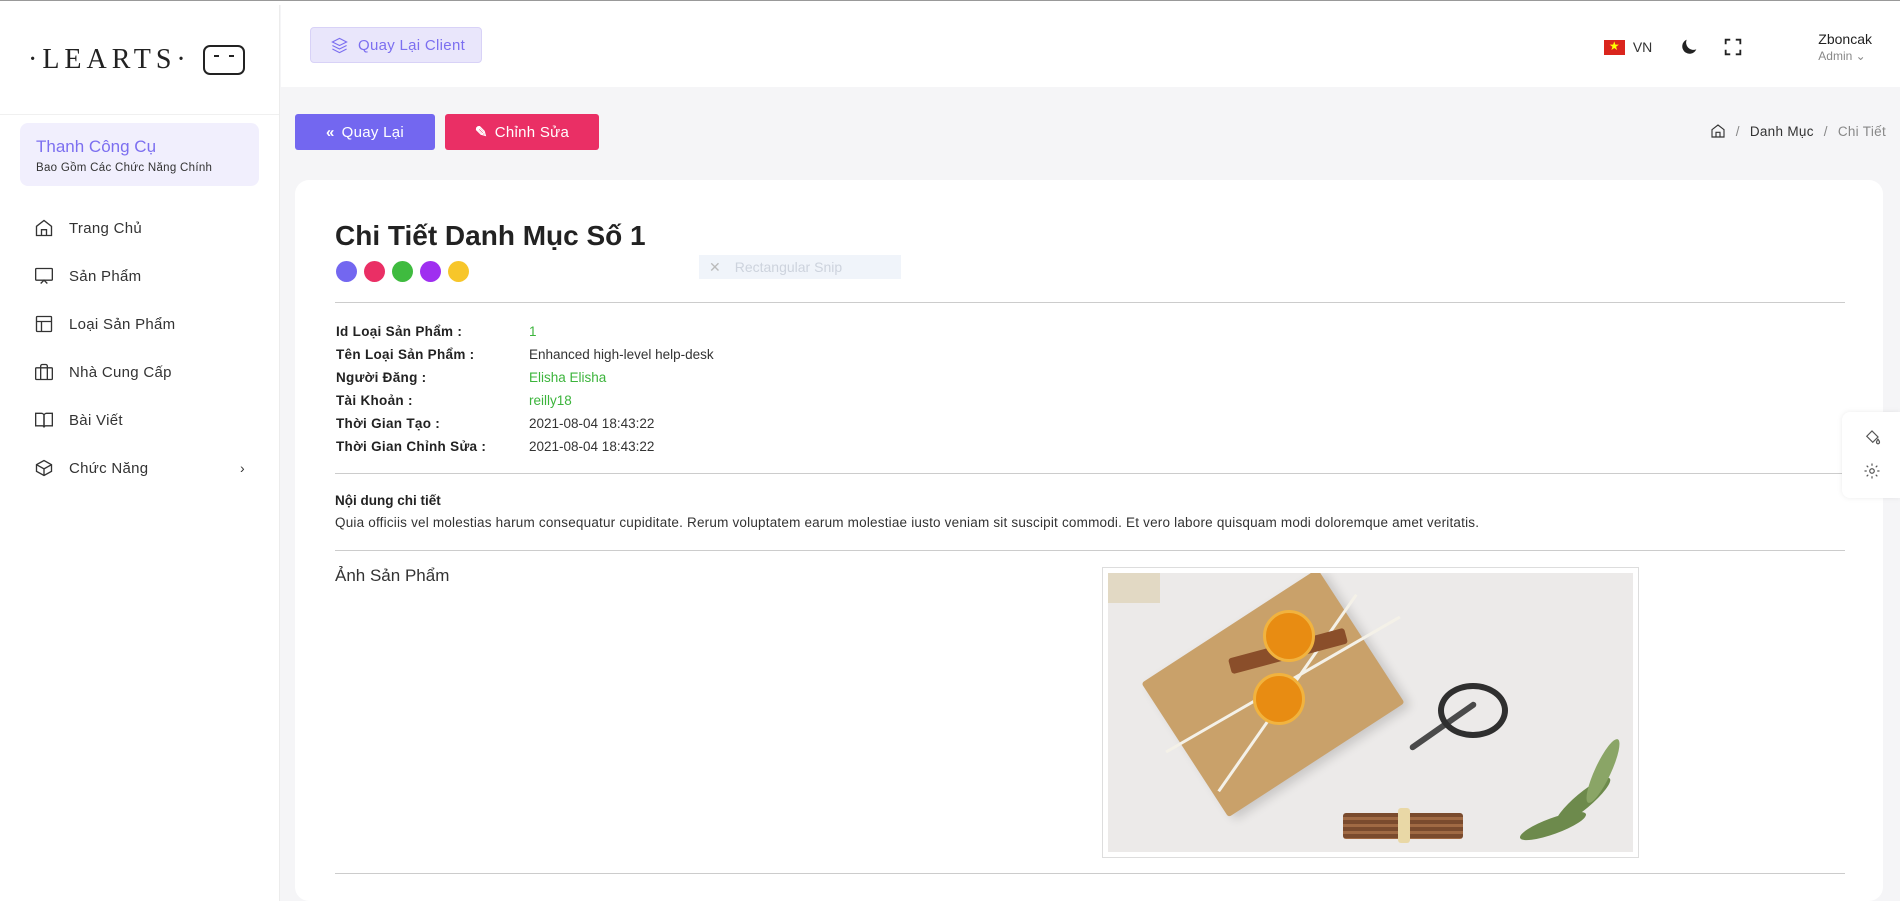 This screenshot has height=901, width=1900. What do you see at coordinates (1871, 455) in the screenshot?
I see `customizer-panel` at bounding box center [1871, 455].